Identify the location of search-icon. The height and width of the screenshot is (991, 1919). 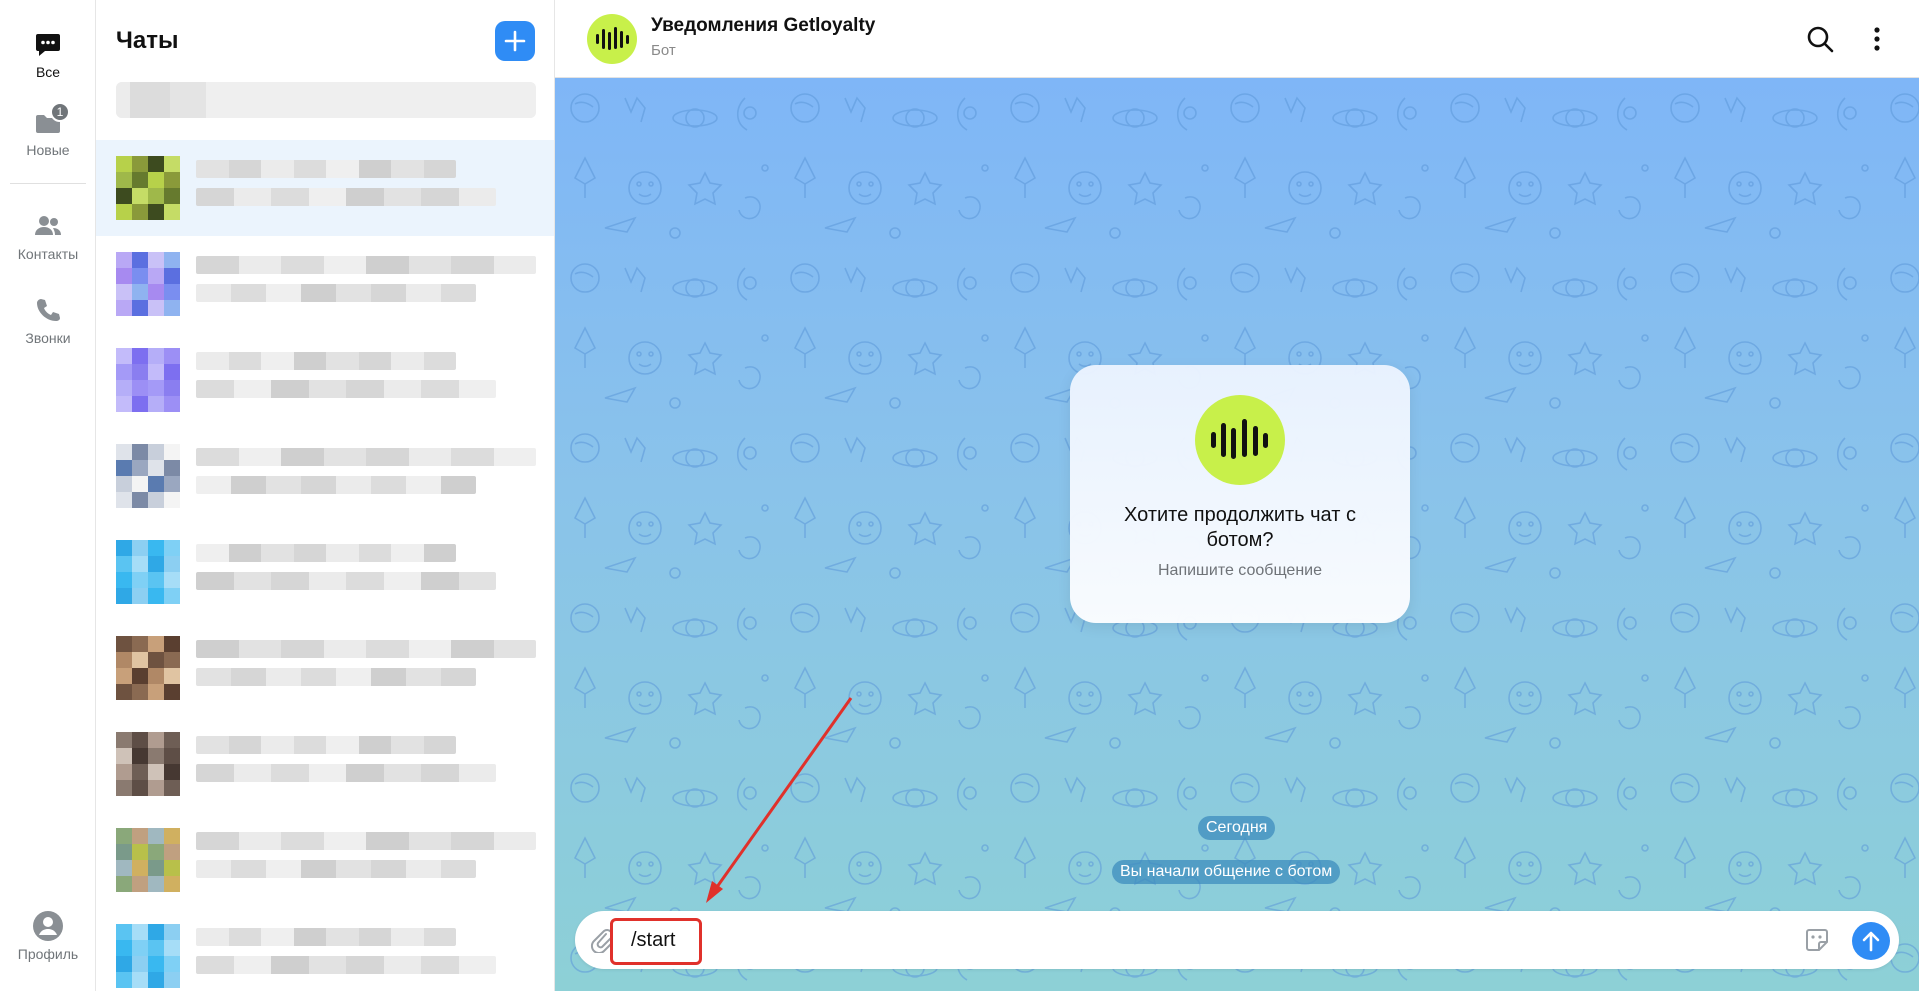
(1820, 39).